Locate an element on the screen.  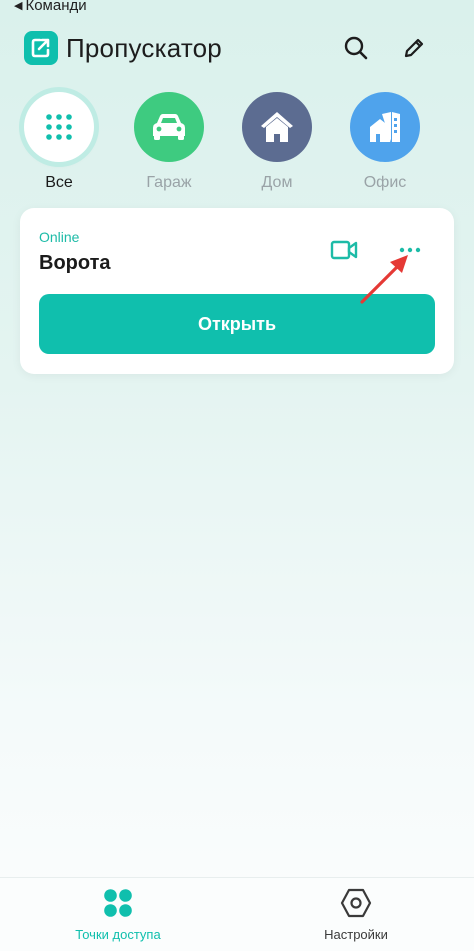
category-garage: Гараж is located at coordinates (169, 140).